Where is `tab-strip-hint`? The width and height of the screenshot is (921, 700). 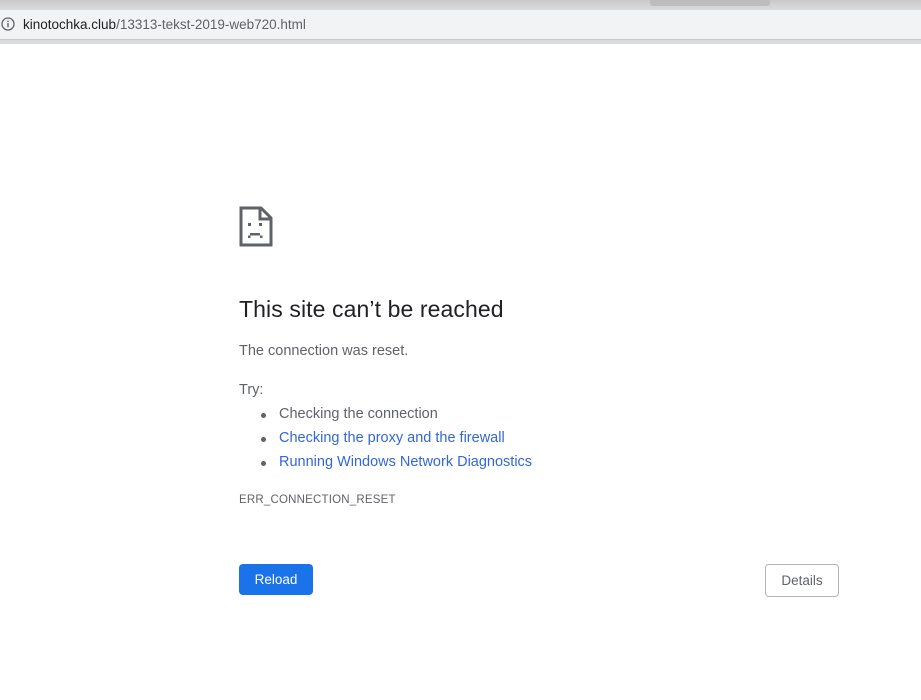
tab-strip-hint is located at coordinates (710, 3).